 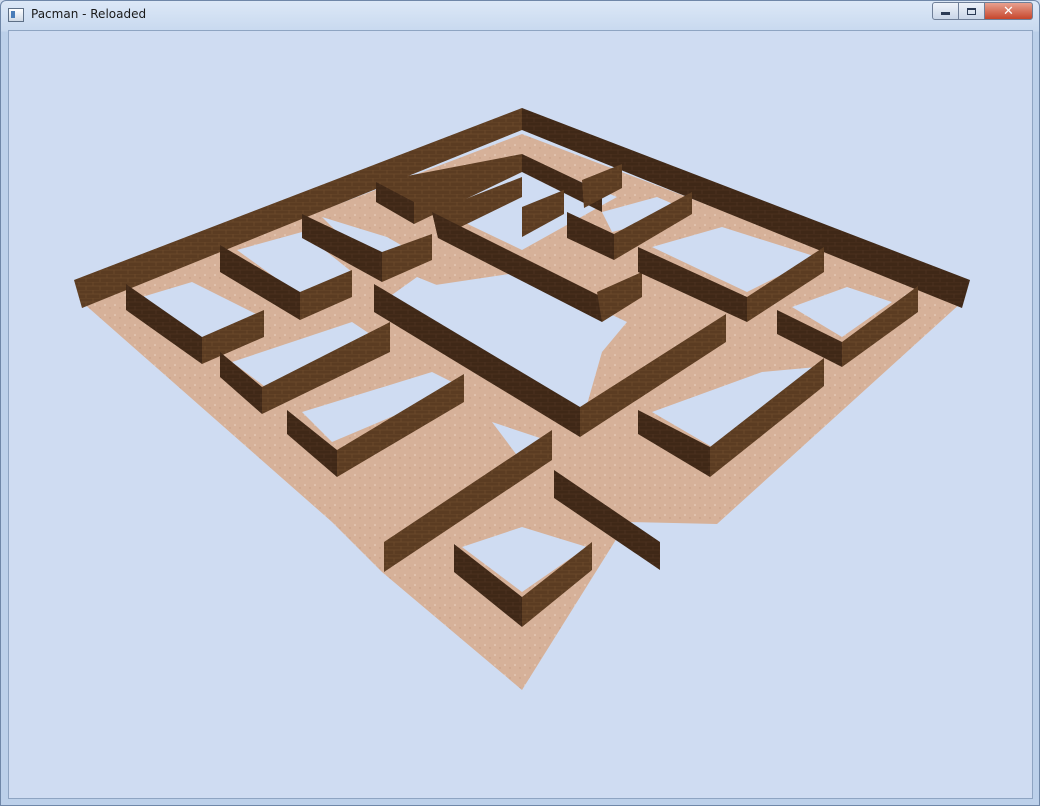 What do you see at coordinates (520, 15) in the screenshot?
I see `title-bar: Pacman - Reloaded ✕` at bounding box center [520, 15].